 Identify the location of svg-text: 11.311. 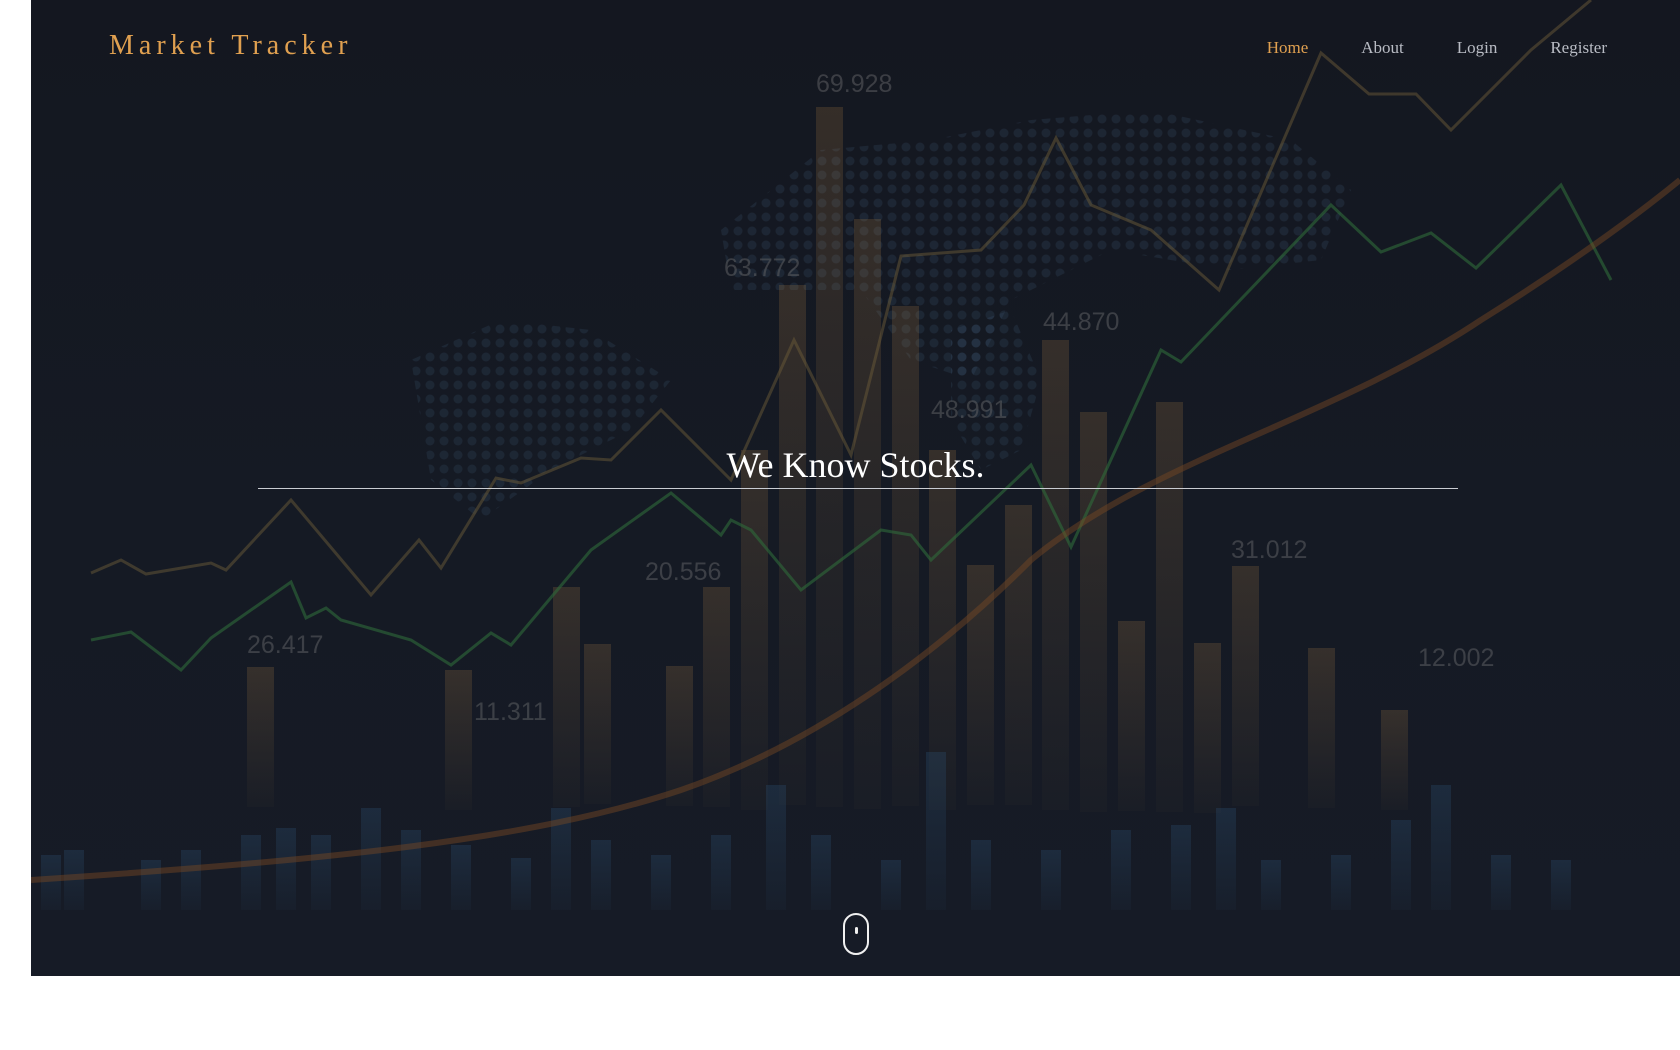
(510, 712).